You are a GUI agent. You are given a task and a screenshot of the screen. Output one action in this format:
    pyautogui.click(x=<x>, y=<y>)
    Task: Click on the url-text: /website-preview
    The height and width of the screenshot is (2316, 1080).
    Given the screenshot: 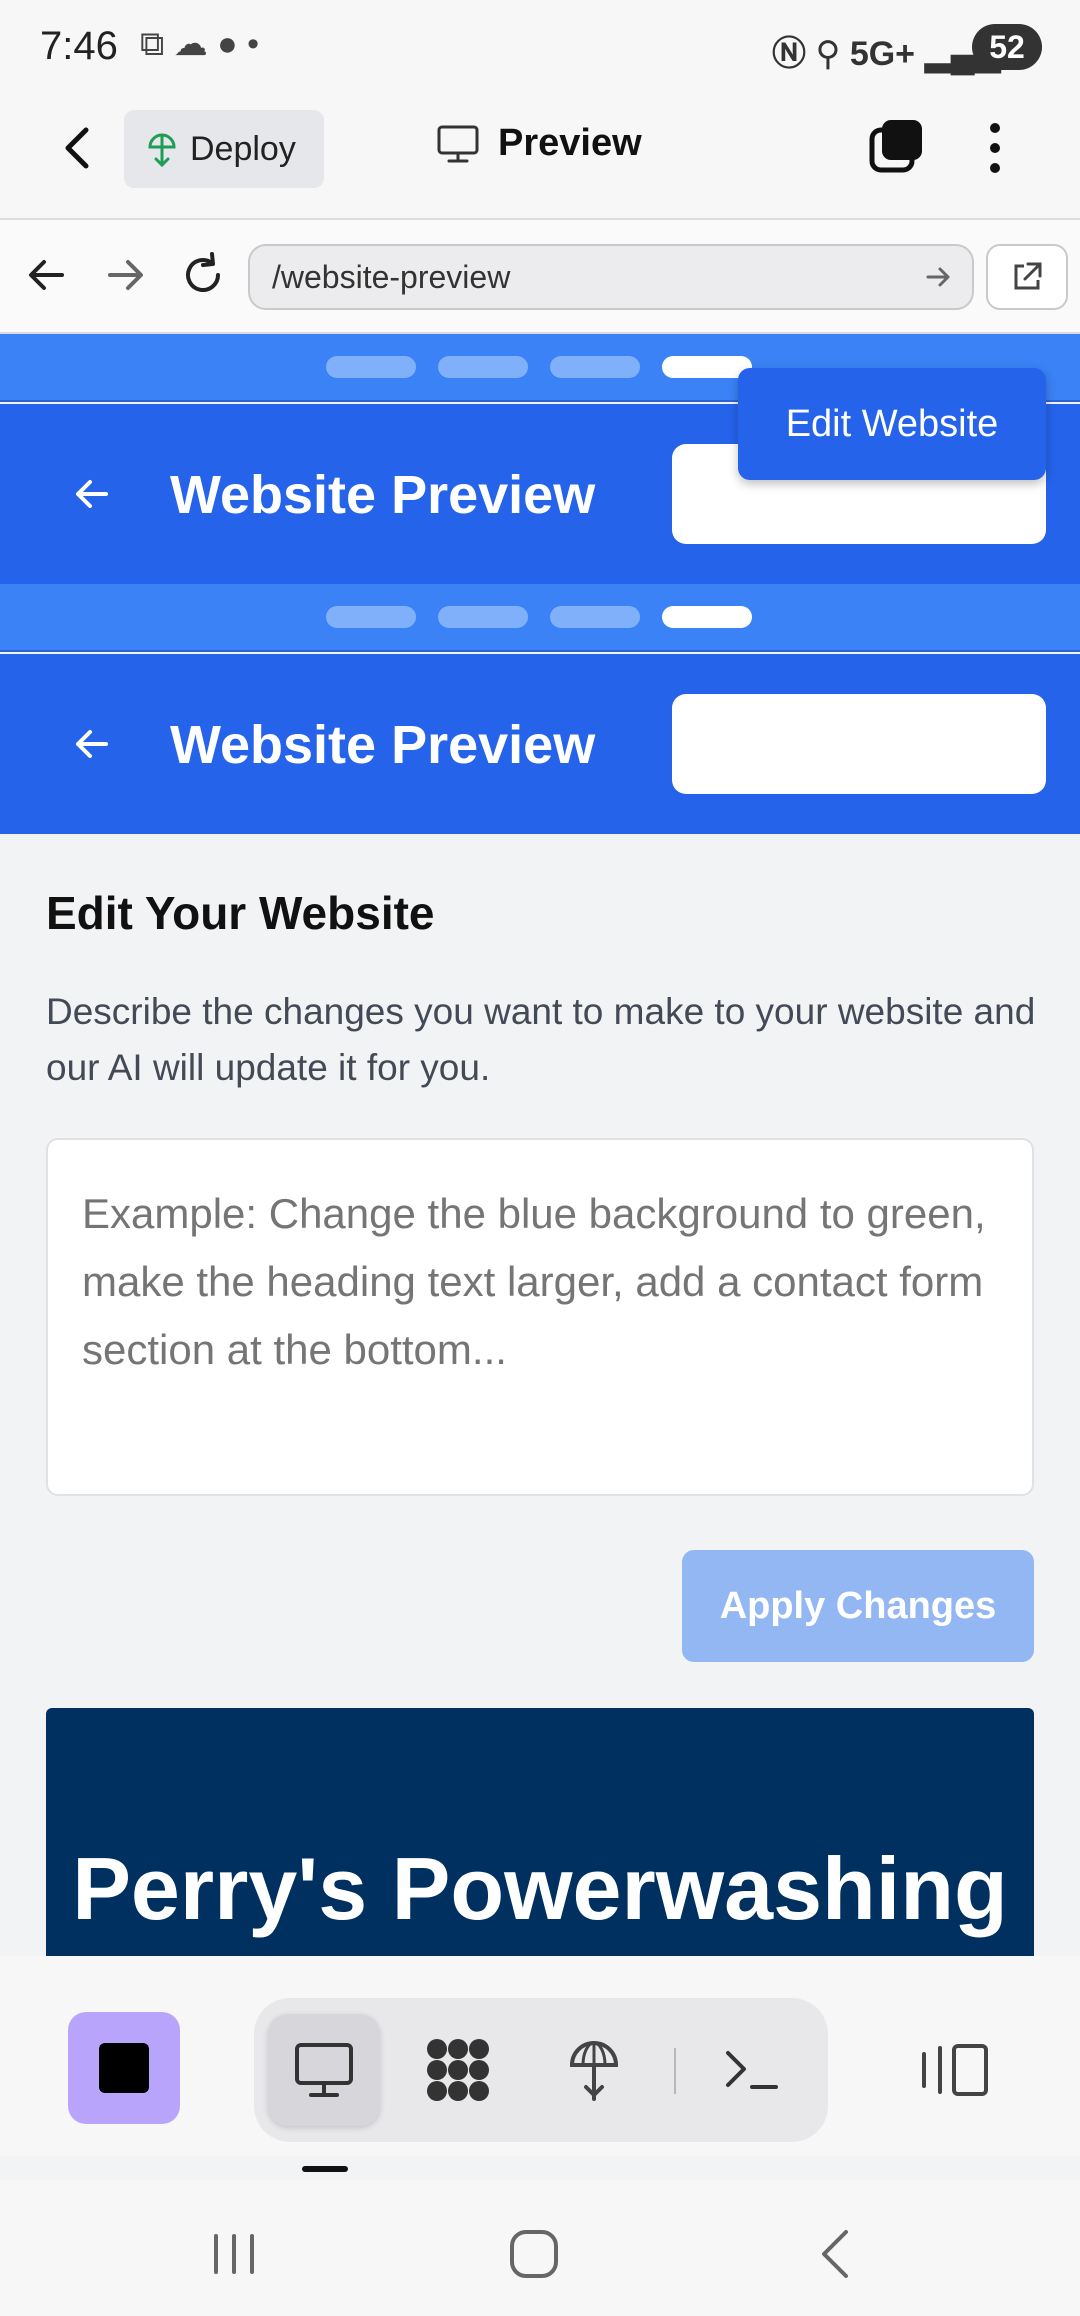 What is the action you would take?
    pyautogui.click(x=391, y=276)
    